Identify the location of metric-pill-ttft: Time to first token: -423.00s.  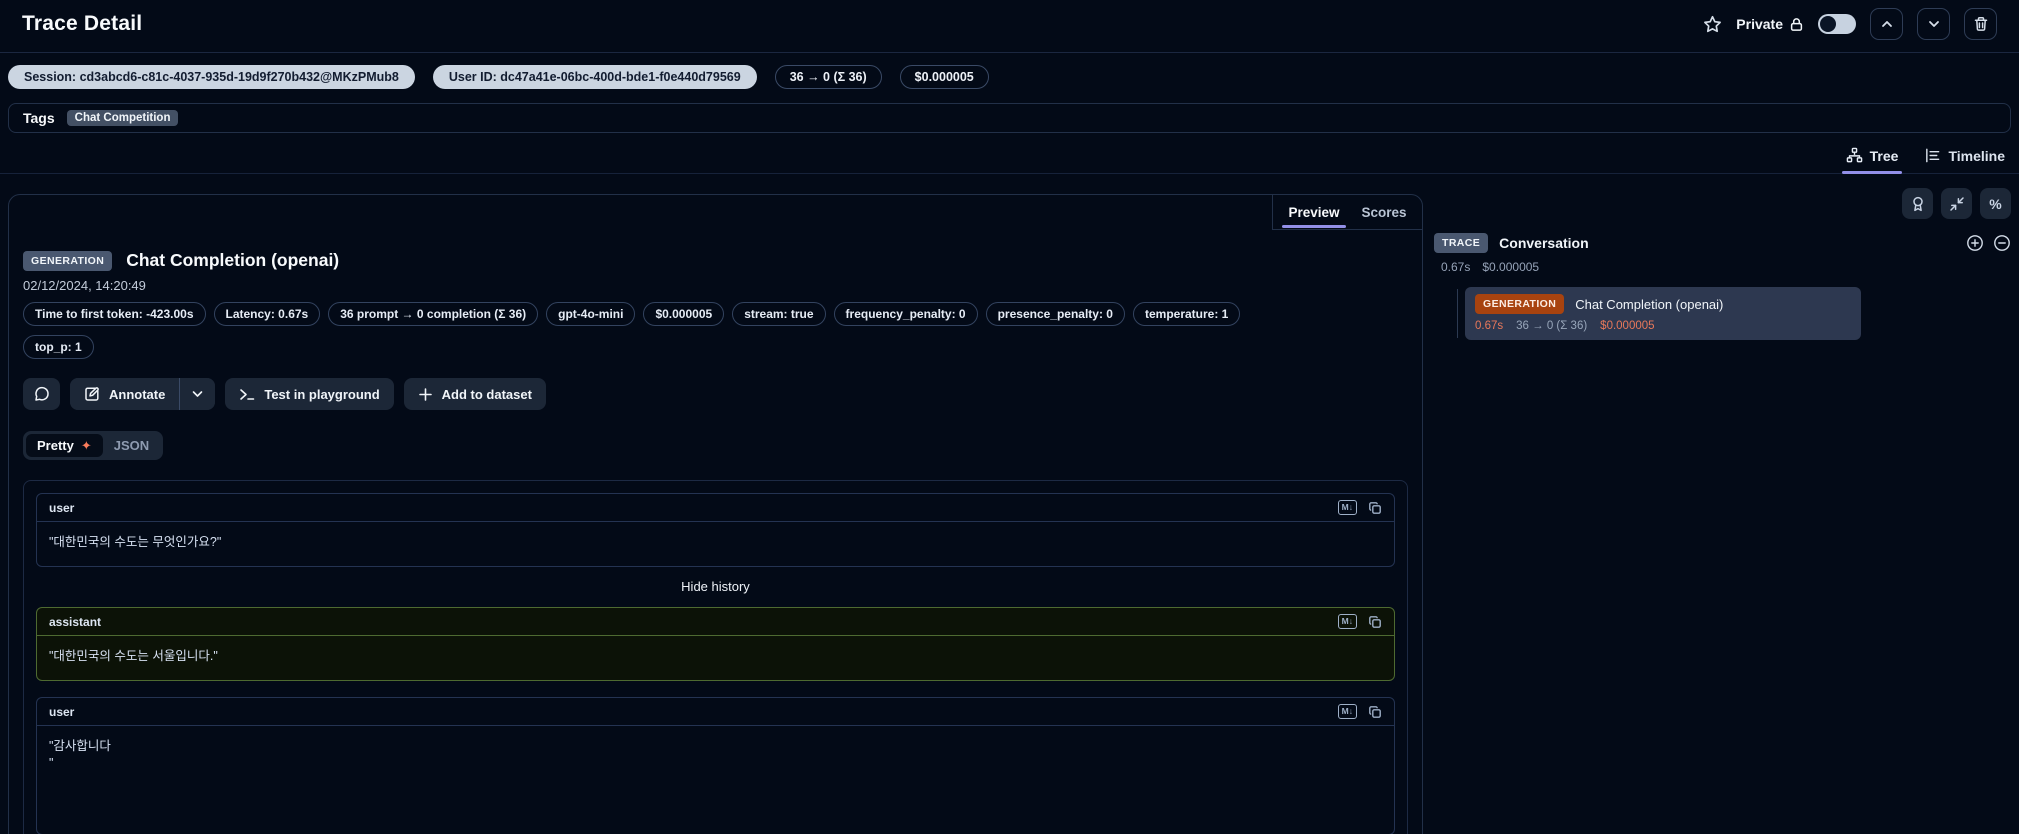
(114, 314).